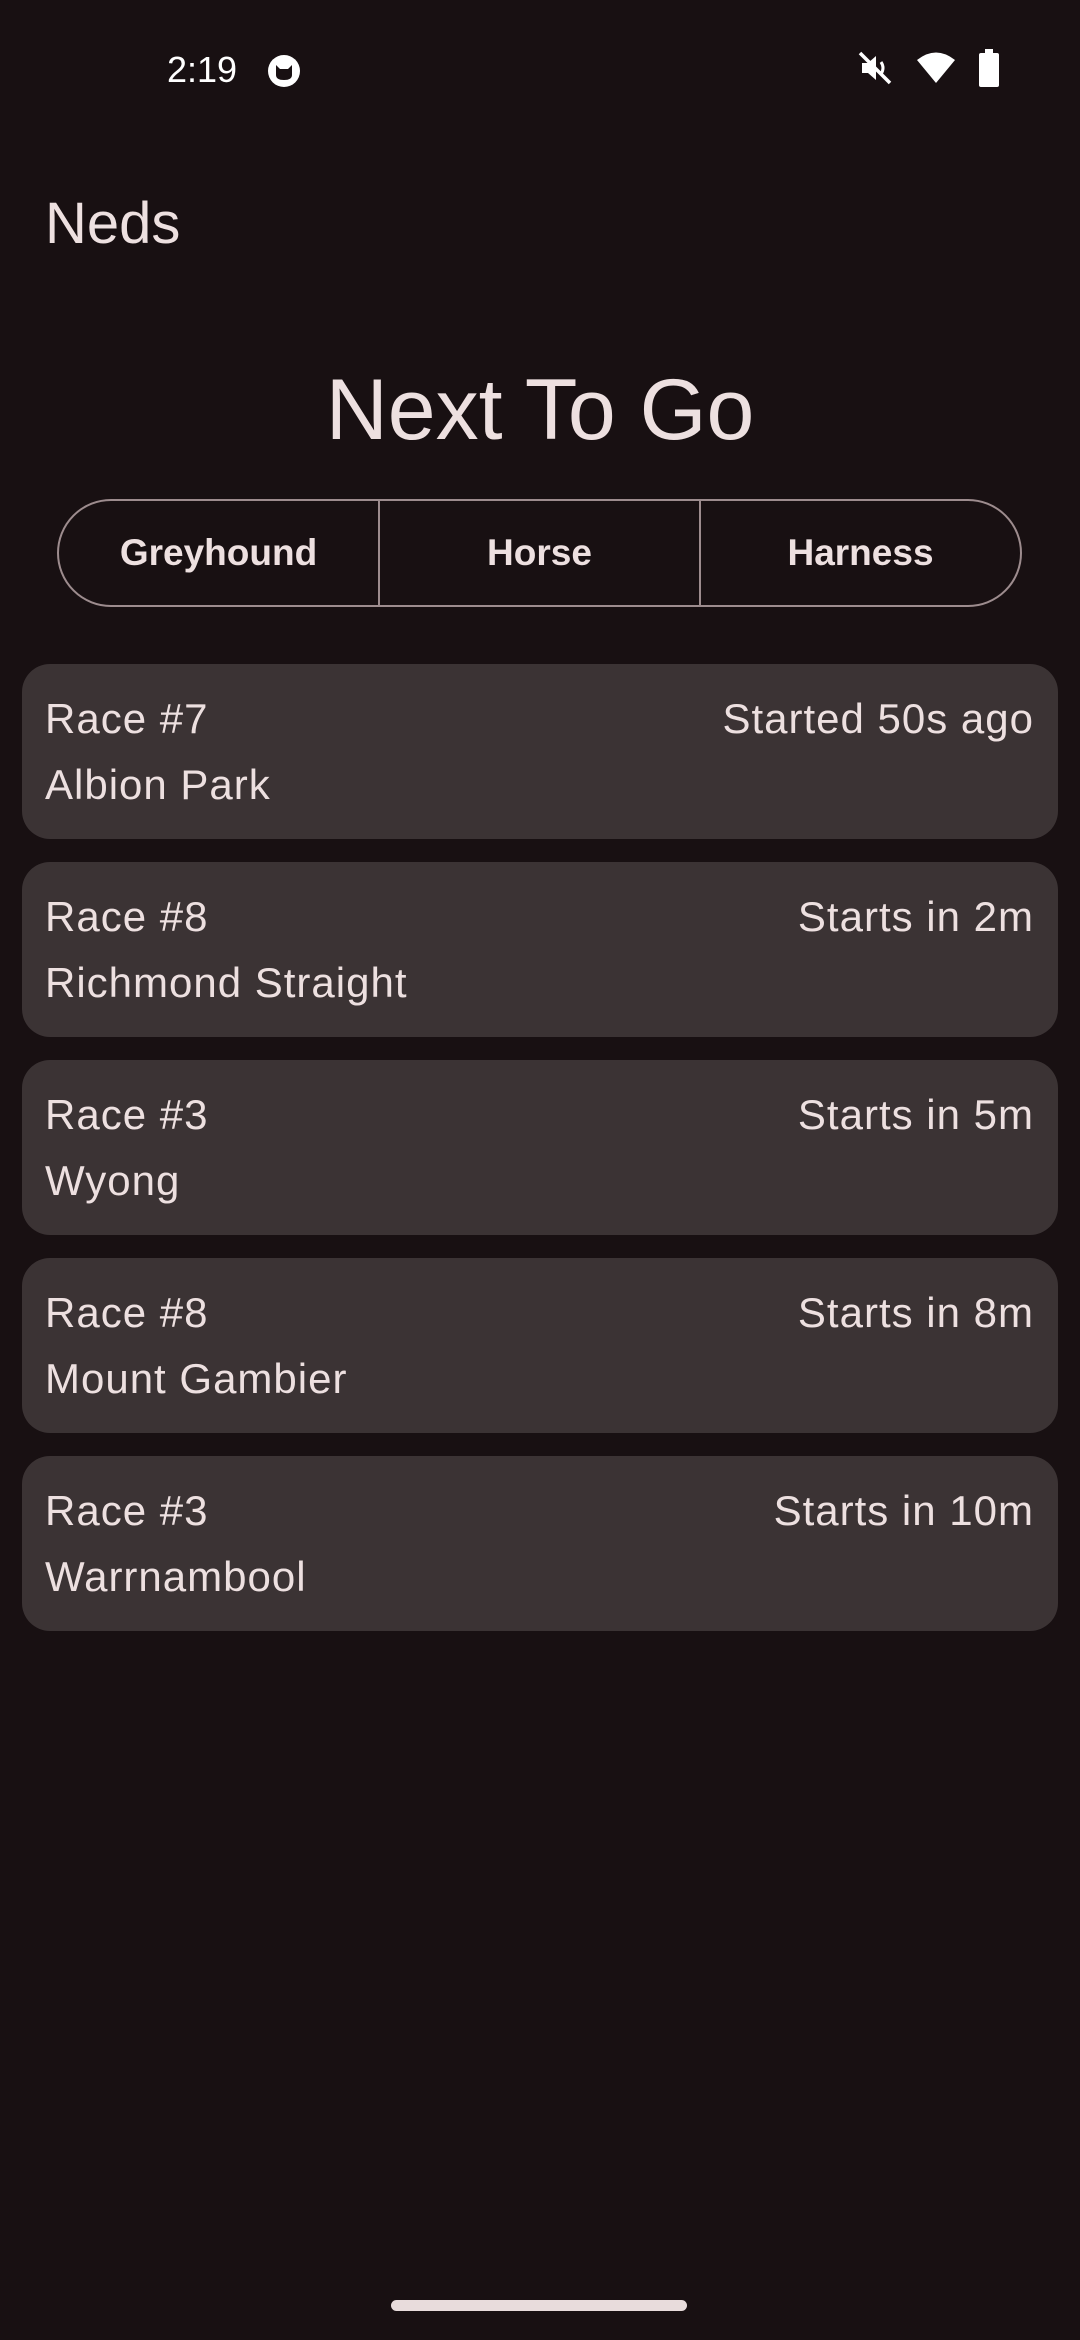 This screenshot has height=2340, width=1080. What do you see at coordinates (540, 1345) in the screenshot?
I see `race-card: Race #8 Starts in 8m Mount Gambier` at bounding box center [540, 1345].